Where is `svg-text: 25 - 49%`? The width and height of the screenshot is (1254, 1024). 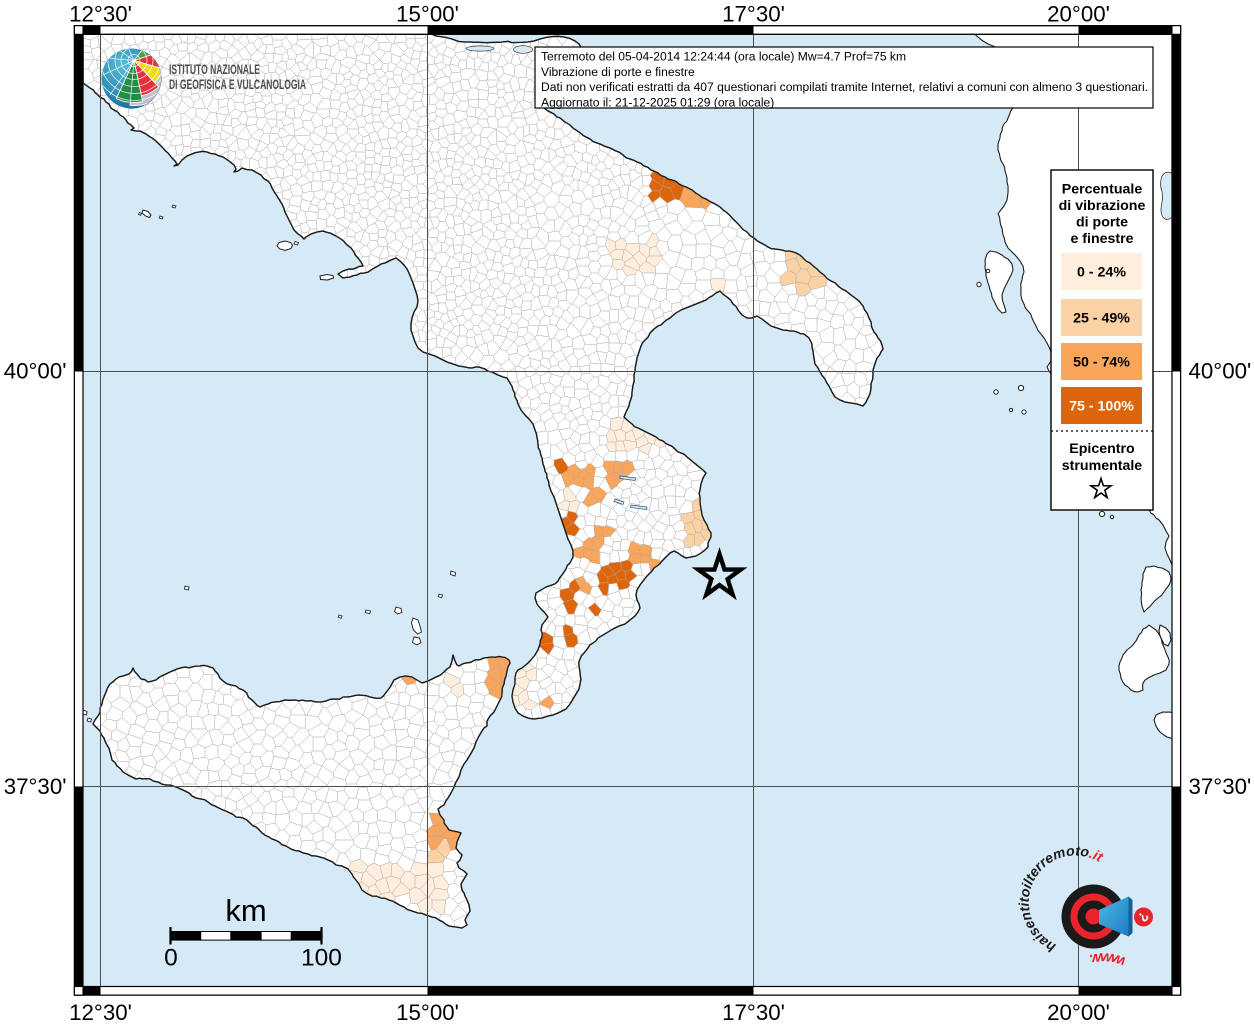
svg-text: 25 - 49% is located at coordinates (1101, 319).